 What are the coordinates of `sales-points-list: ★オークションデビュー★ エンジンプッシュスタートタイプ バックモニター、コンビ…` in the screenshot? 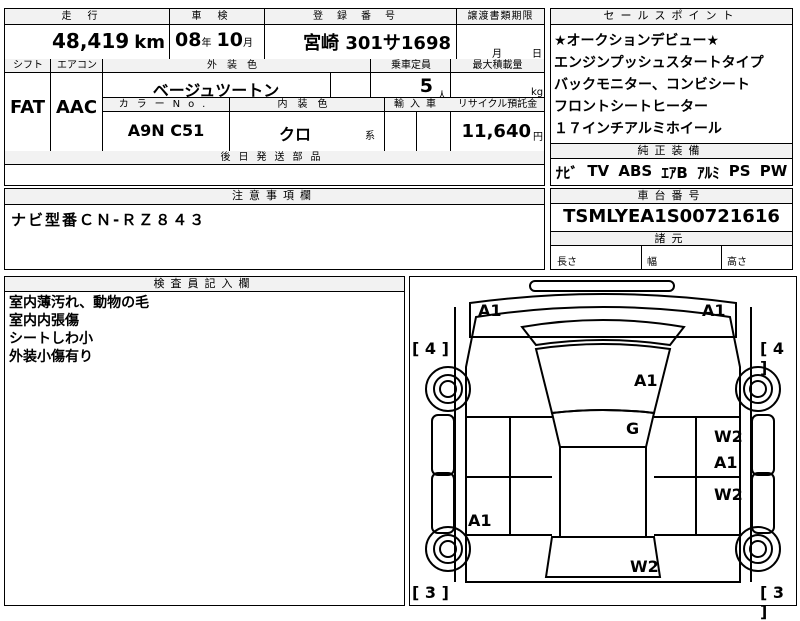 It's located at (673, 85).